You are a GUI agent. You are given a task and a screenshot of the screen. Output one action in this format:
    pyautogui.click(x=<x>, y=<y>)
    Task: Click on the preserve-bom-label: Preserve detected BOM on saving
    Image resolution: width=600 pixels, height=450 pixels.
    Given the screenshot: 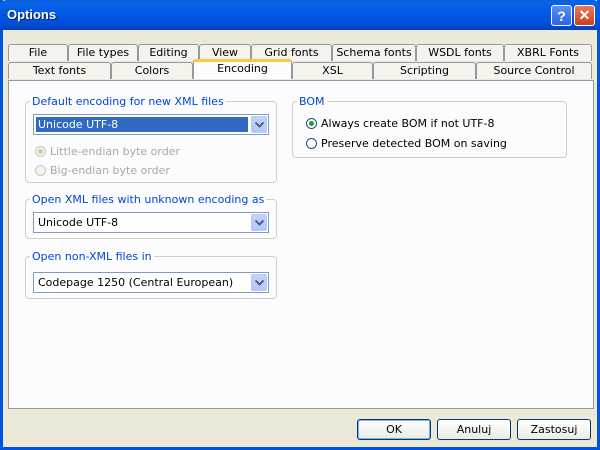 What is the action you would take?
    pyautogui.click(x=414, y=143)
    